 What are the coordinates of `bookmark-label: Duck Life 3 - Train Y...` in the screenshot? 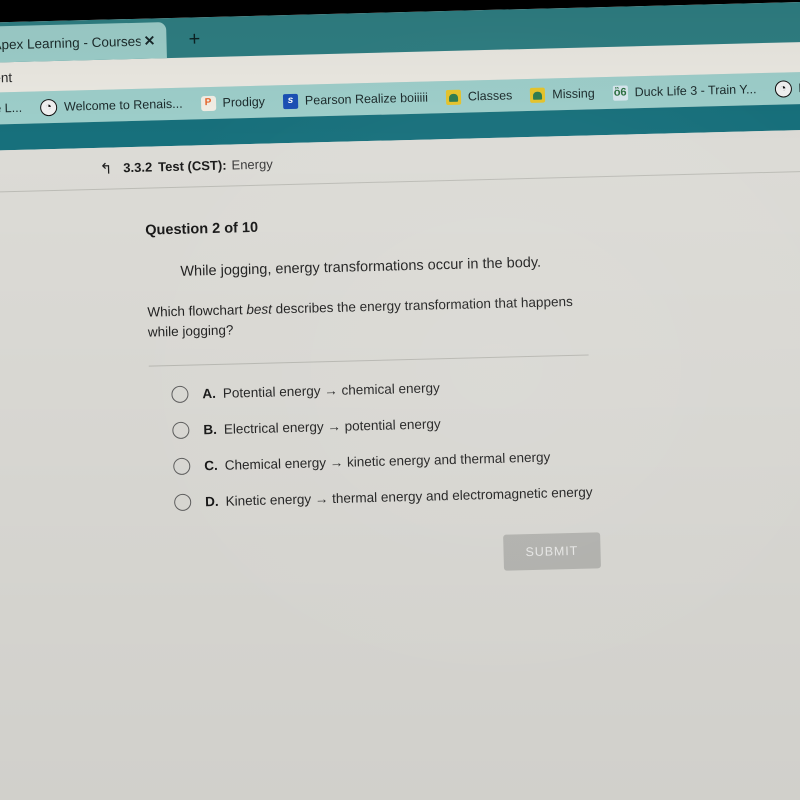 It's located at (695, 91).